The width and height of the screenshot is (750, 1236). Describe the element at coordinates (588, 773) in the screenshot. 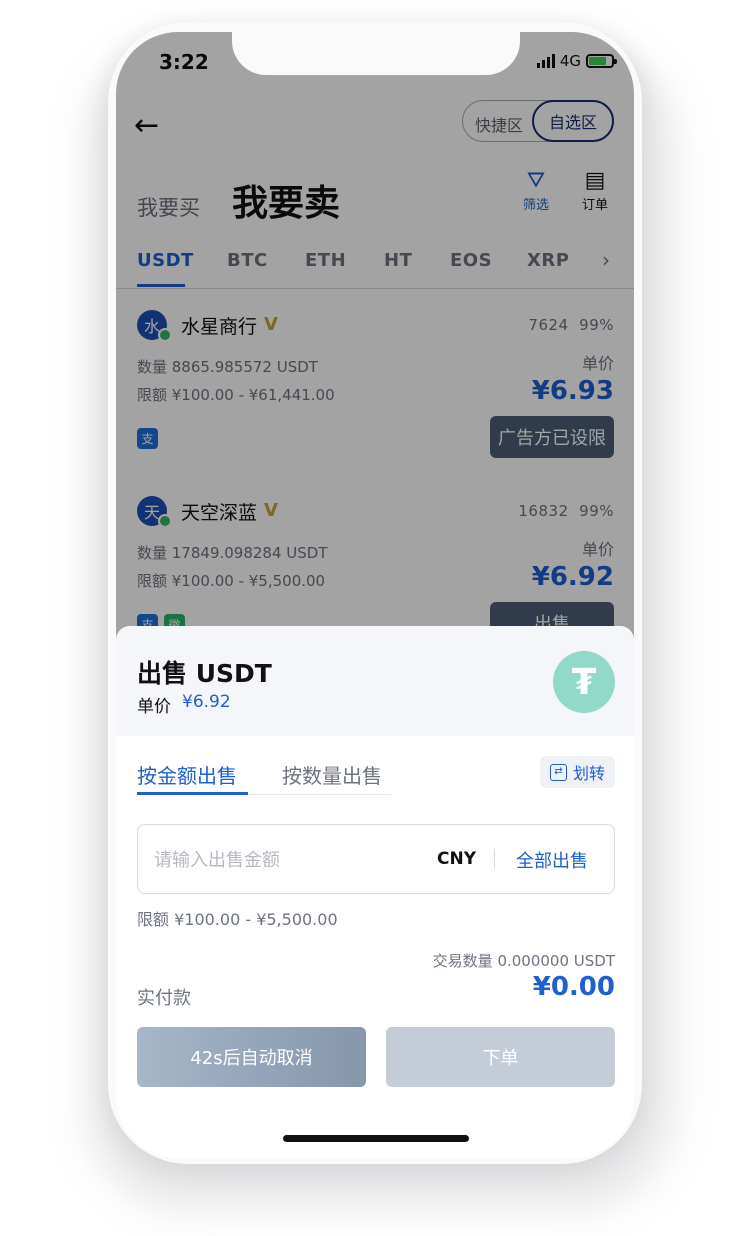

I see `transfer-label: 划转` at that location.